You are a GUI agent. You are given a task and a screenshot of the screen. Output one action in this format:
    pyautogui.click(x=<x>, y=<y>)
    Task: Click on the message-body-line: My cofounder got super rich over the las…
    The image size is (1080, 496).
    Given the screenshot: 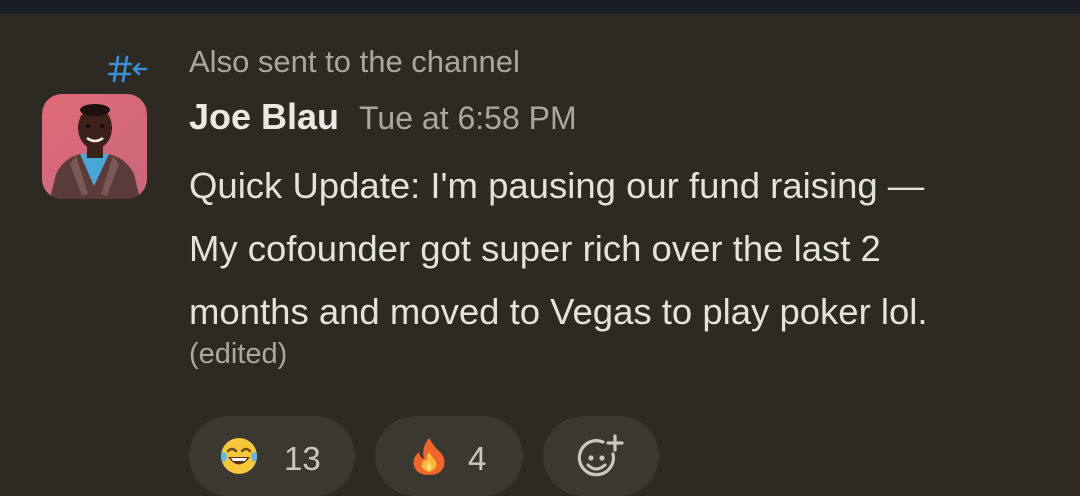 What is the action you would take?
    pyautogui.click(x=535, y=248)
    